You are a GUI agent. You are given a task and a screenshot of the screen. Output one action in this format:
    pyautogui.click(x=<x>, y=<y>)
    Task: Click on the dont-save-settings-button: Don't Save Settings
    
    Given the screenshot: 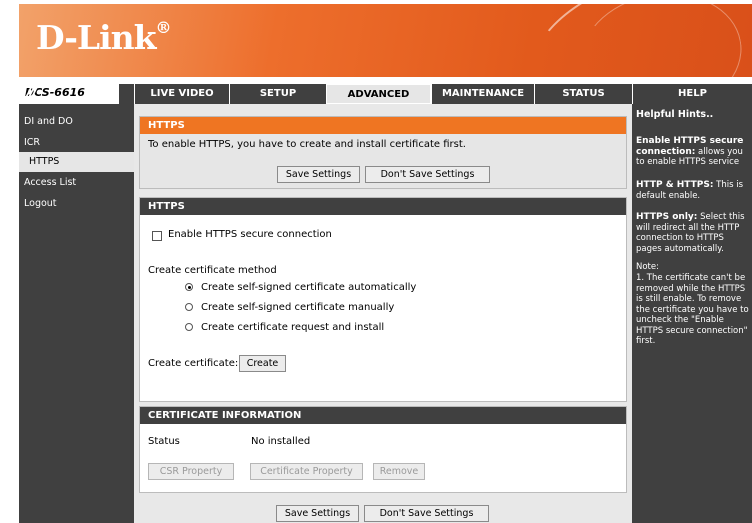 What is the action you would take?
    pyautogui.click(x=427, y=174)
    